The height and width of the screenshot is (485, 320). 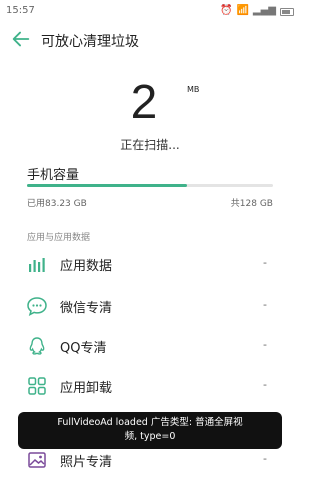 What do you see at coordinates (107, 185) in the screenshot?
I see `capacity-bar-fill` at bounding box center [107, 185].